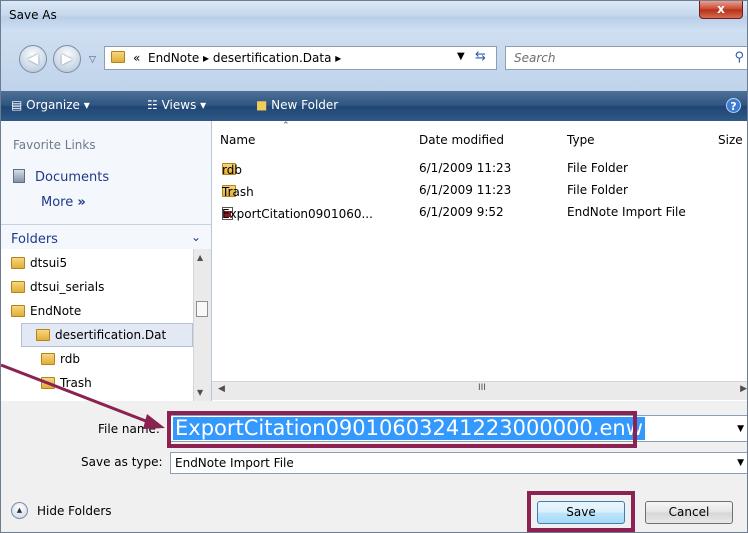  Describe the element at coordinates (374, 106) in the screenshot. I see `command-bar: ▤ Organize ▾ ☷ Views ▾ ■ New Folder ?` at that location.